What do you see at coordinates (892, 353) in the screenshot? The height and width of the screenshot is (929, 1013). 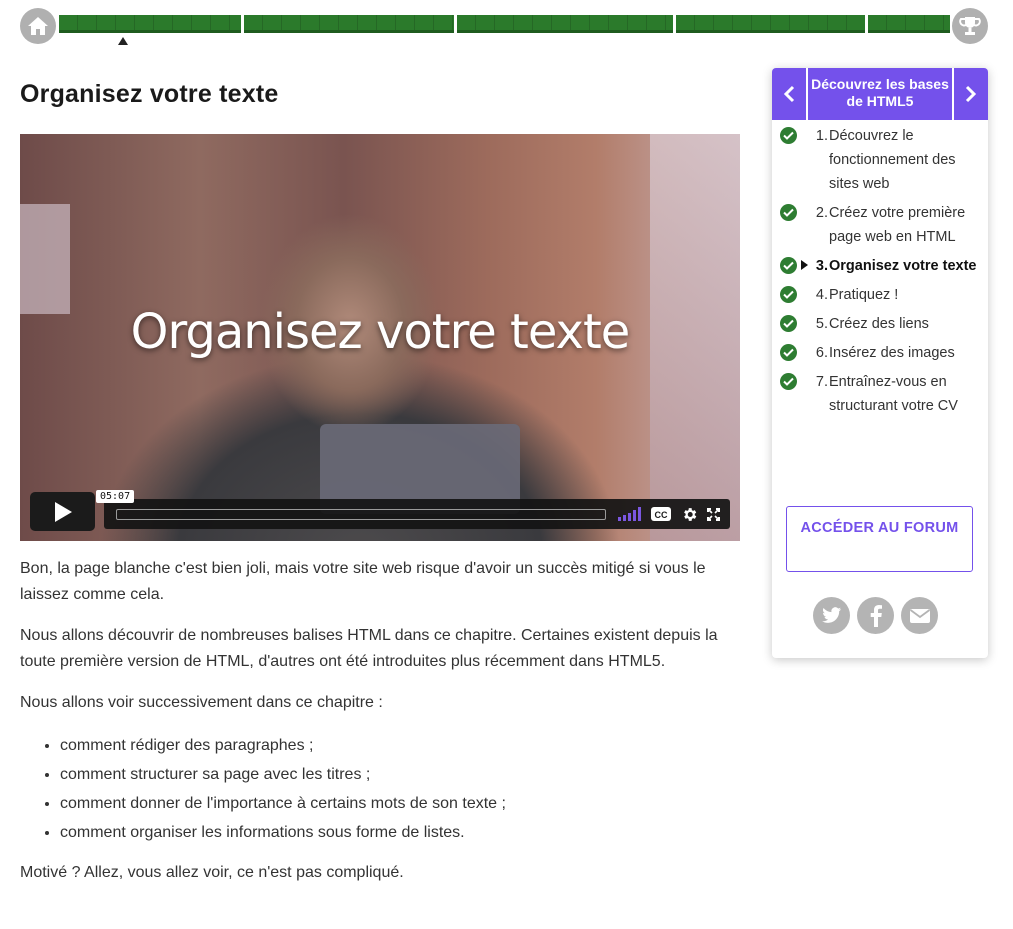 I see `chapter-label: Insérez des images` at bounding box center [892, 353].